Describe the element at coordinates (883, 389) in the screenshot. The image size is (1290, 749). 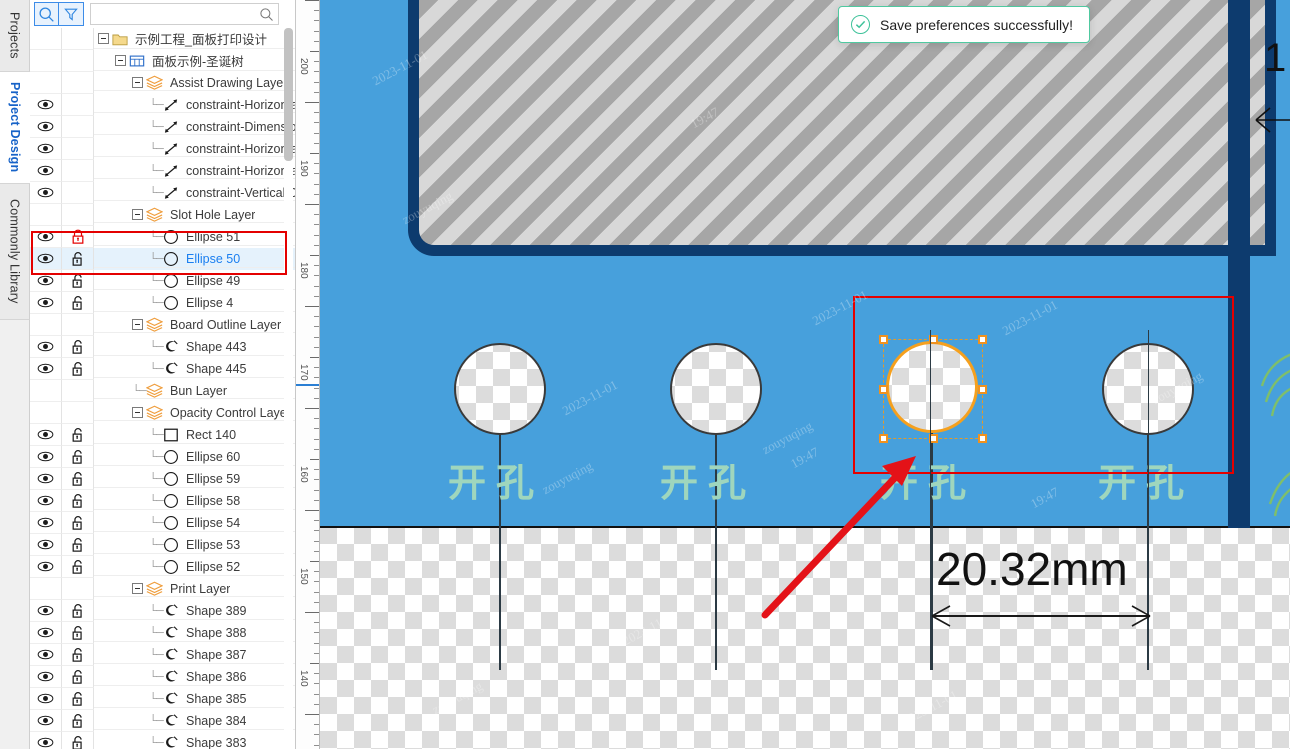
I see `selection-handle-w` at that location.